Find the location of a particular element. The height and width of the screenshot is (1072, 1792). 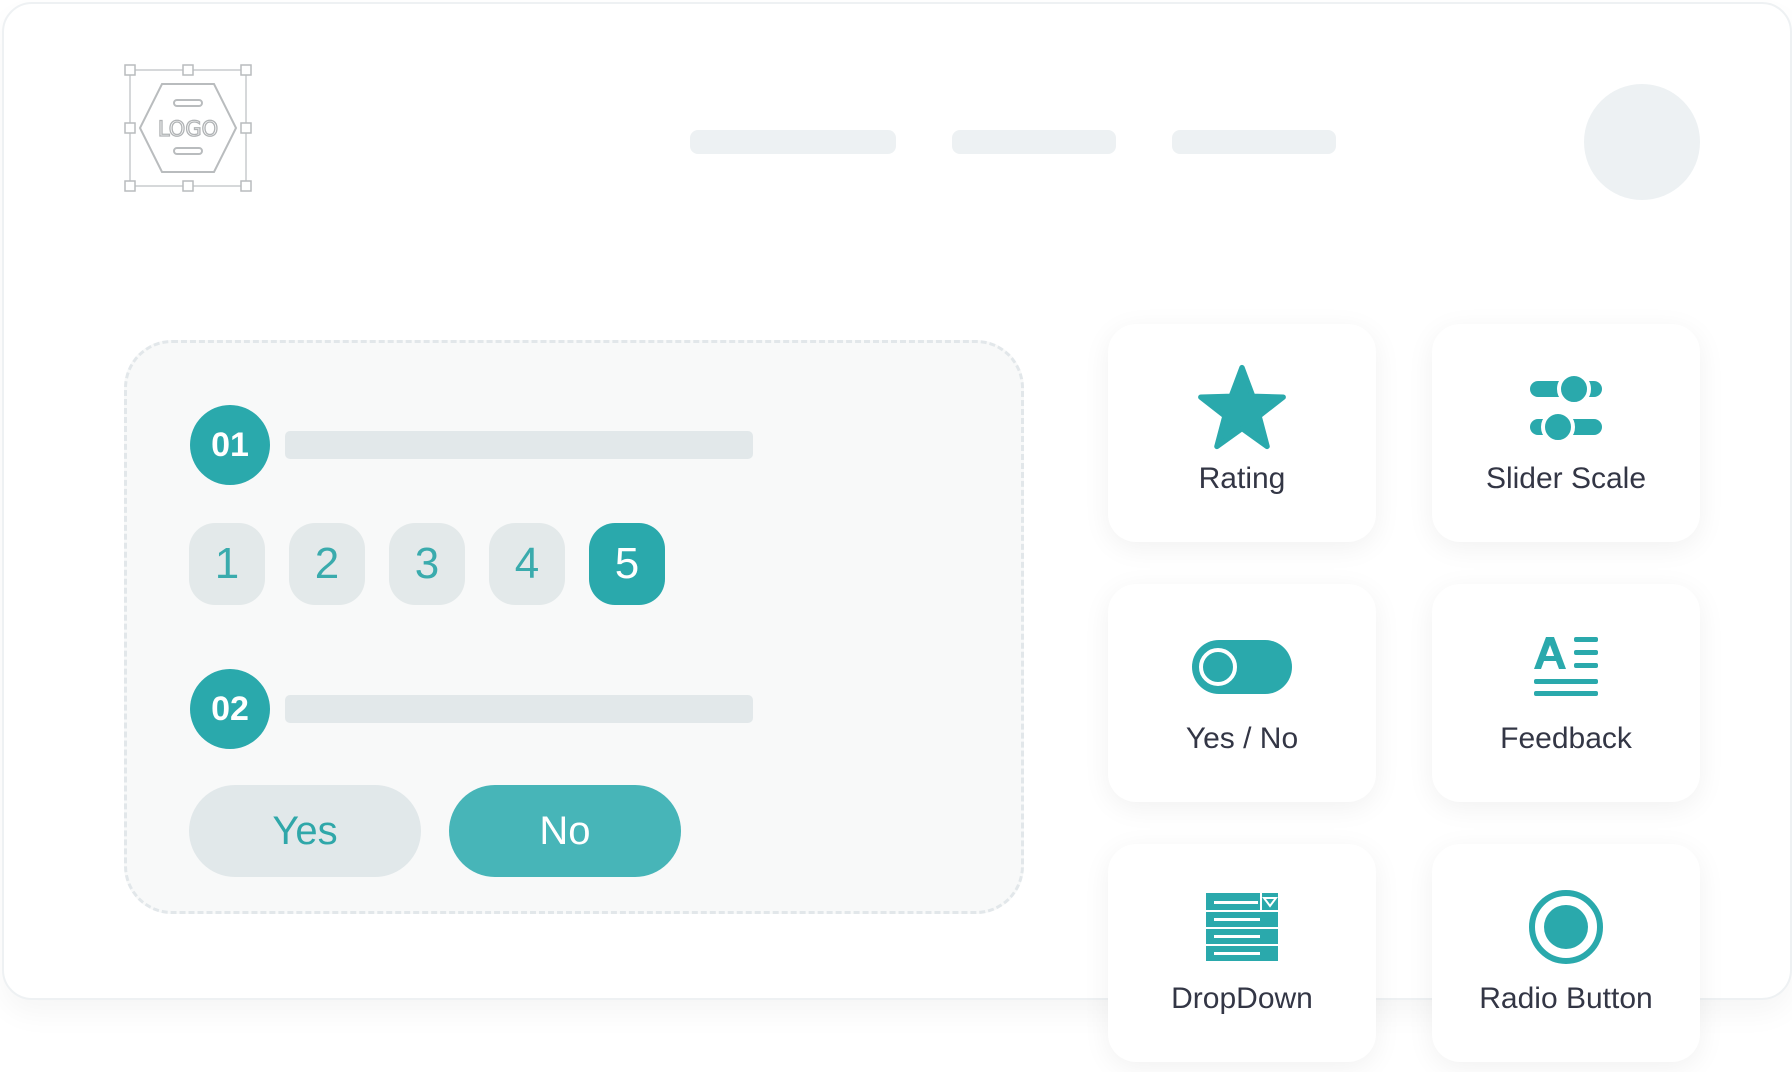

logo-placeholder: LOGO is located at coordinates (188, 128).